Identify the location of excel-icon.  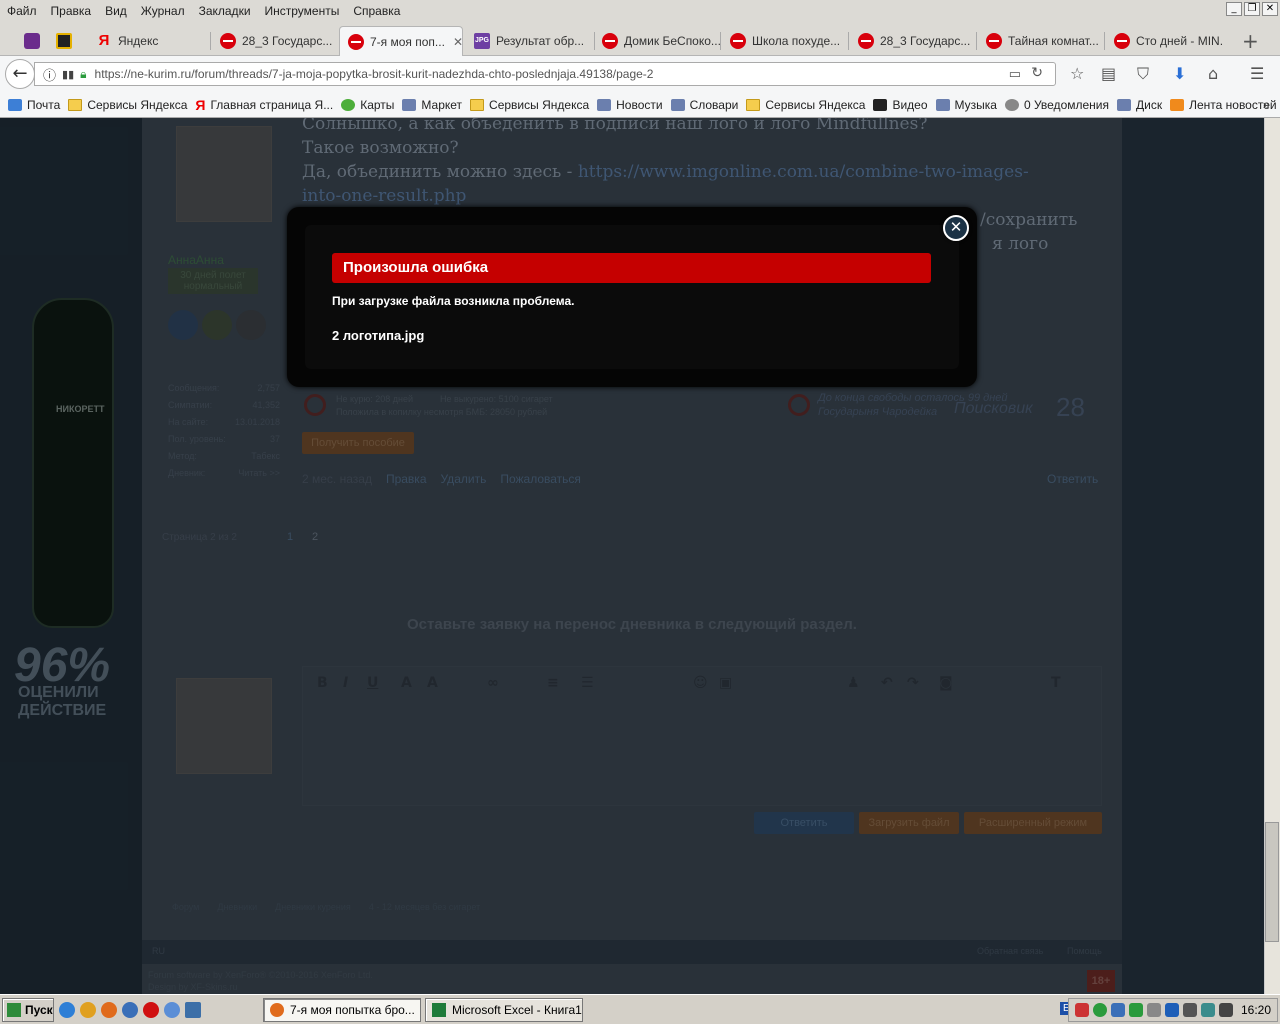
(439, 1009).